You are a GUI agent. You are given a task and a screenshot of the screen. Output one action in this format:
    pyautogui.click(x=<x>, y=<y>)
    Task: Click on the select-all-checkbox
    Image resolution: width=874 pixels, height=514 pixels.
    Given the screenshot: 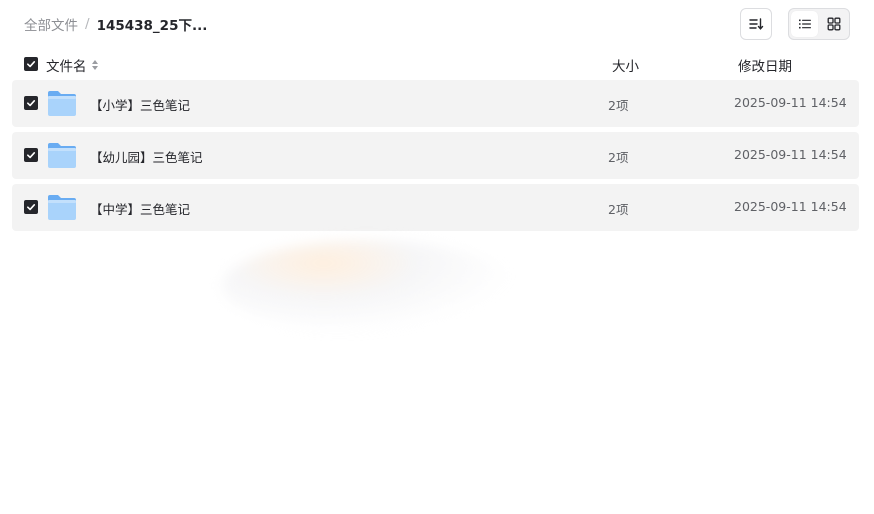 What is the action you would take?
    pyautogui.click(x=31, y=64)
    